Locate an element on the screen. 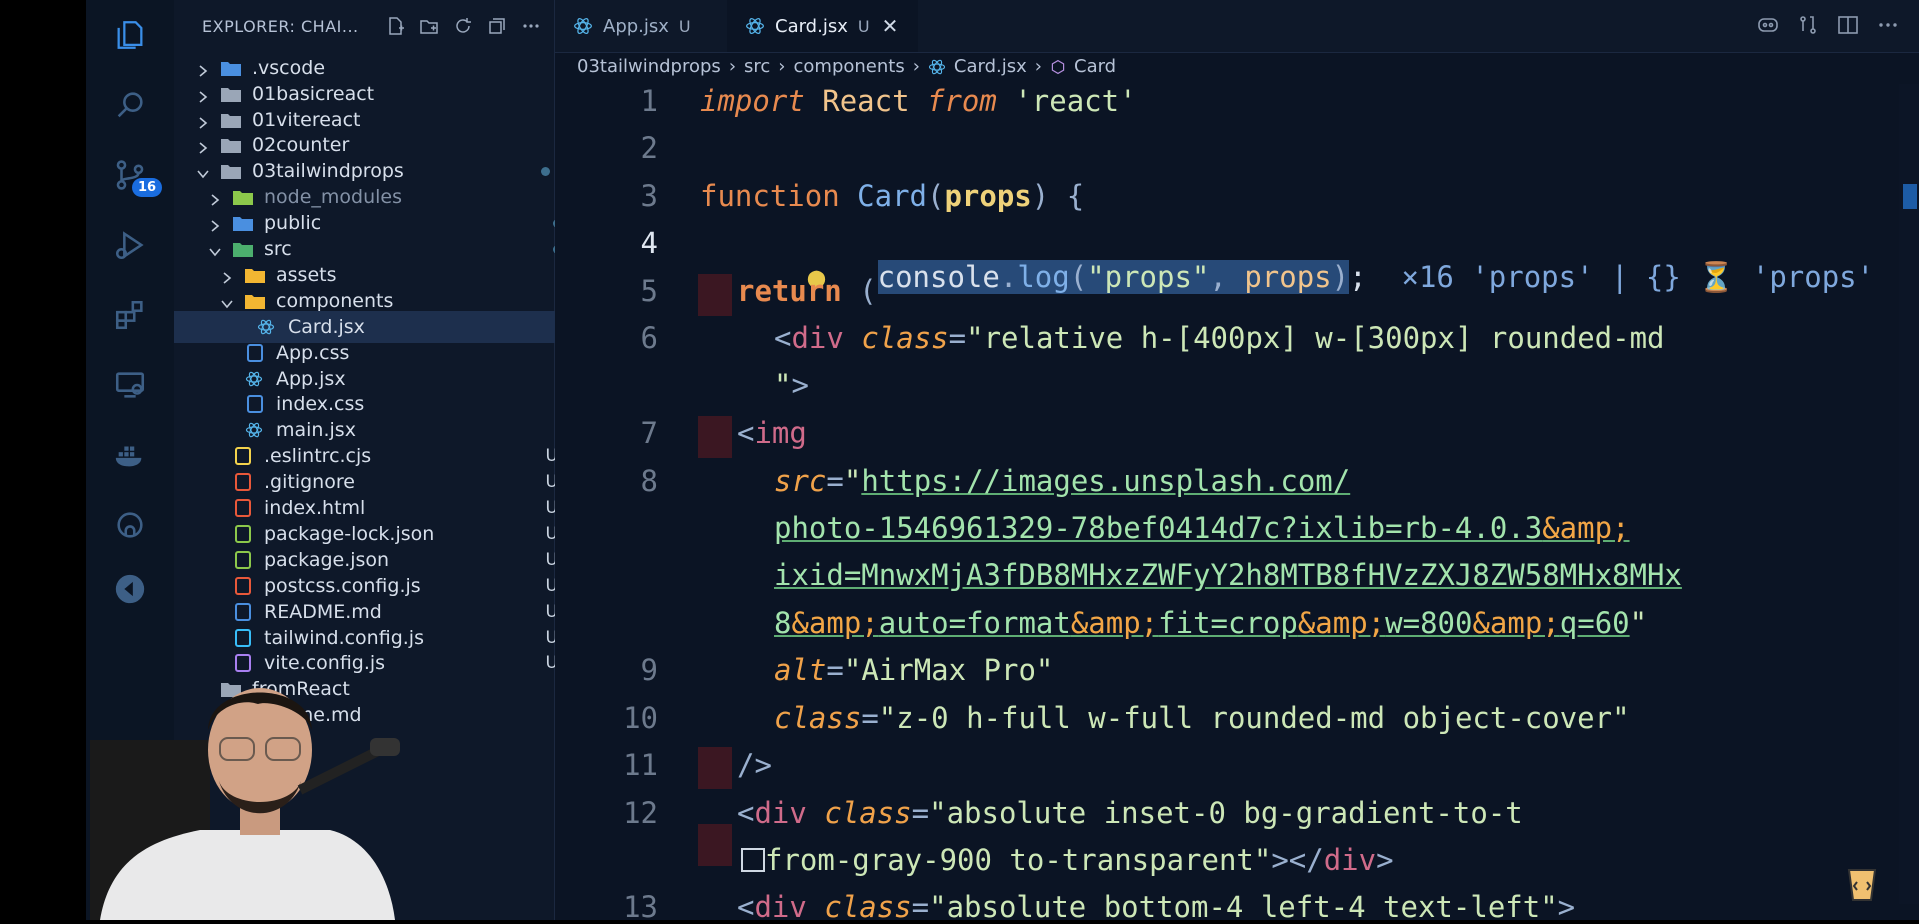 The height and width of the screenshot is (924, 1919). copilot-icon is located at coordinates (1768, 25).